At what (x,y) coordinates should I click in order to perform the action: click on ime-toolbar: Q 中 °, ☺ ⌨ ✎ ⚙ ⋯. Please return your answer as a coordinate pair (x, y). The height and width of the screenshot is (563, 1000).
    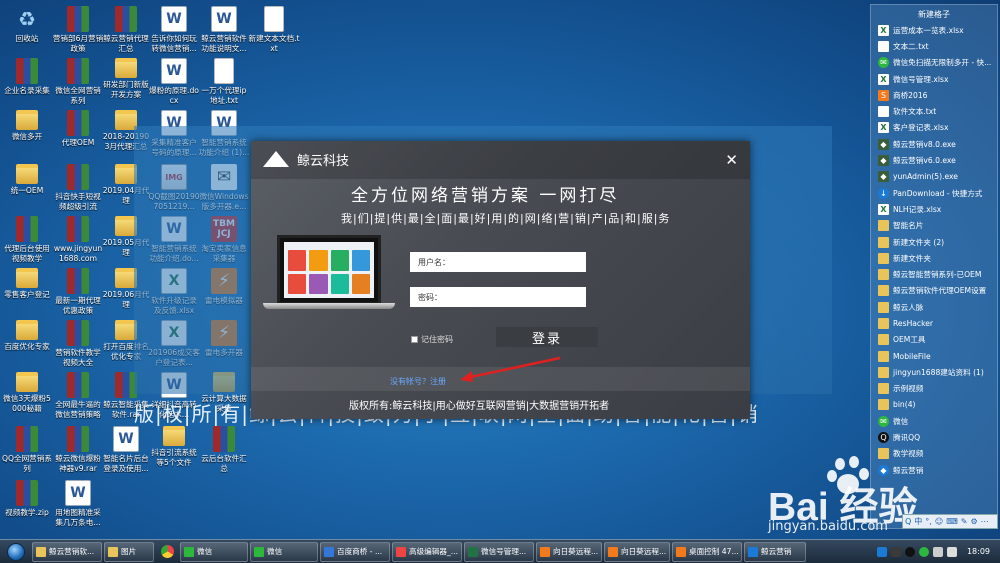
    Looking at the image, I should click on (950, 521).